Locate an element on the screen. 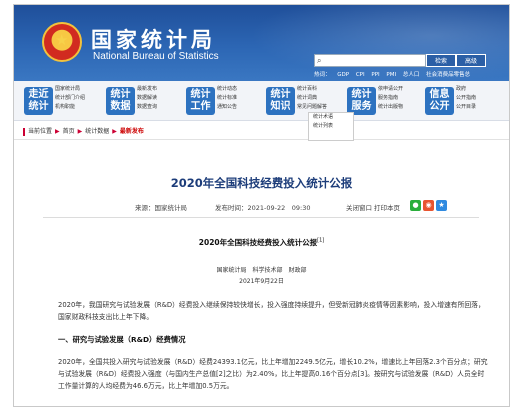 This screenshot has width=528, height=411. nav-link: 统计标准 is located at coordinates (241, 98).